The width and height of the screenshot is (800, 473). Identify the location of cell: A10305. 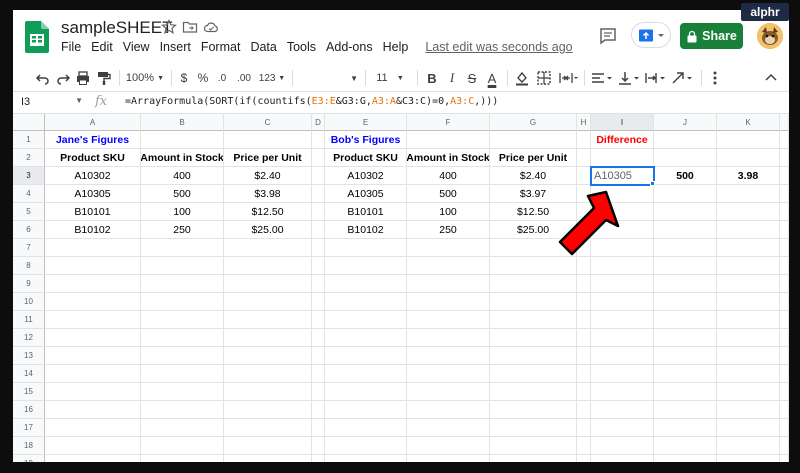
(93, 194).